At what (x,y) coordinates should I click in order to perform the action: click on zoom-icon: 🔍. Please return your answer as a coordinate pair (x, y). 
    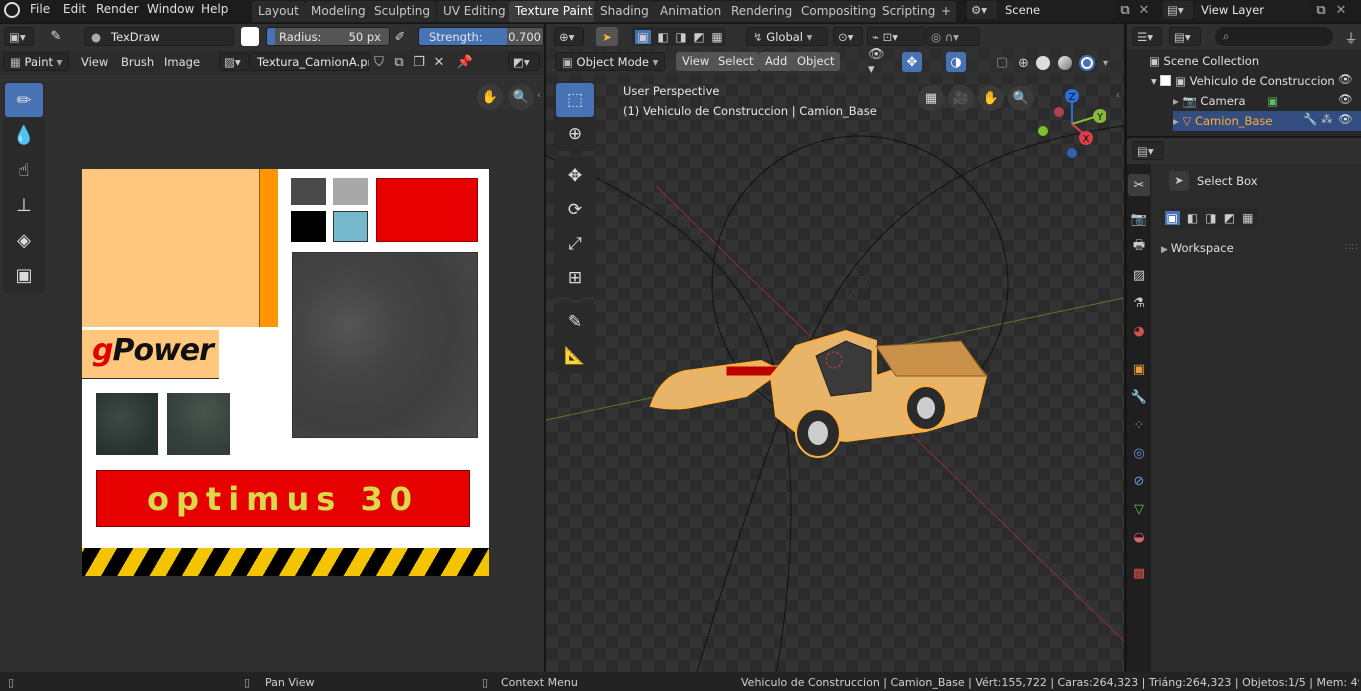
    Looking at the image, I should click on (521, 97).